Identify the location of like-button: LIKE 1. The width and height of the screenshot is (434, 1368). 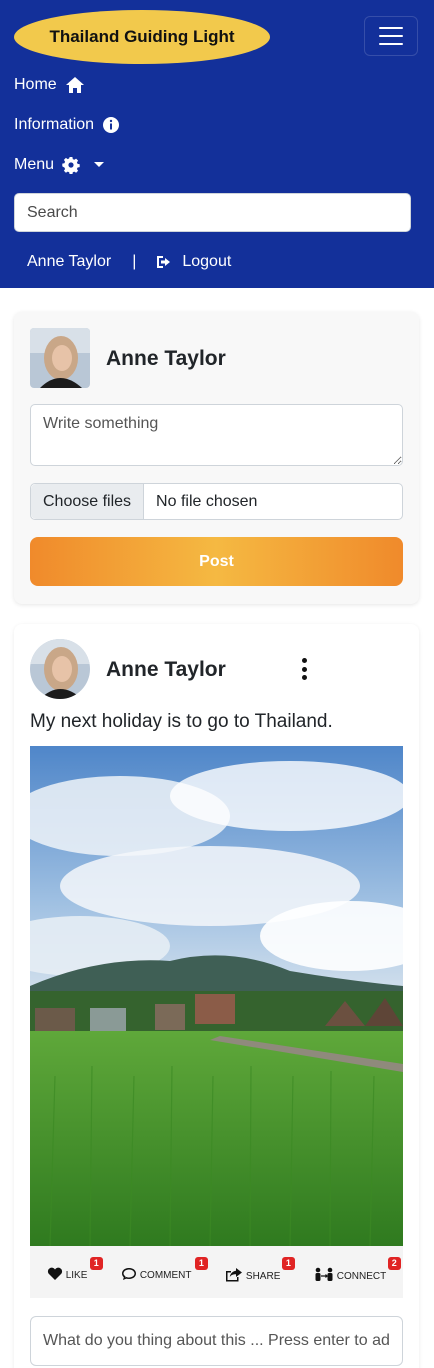
(75, 1269).